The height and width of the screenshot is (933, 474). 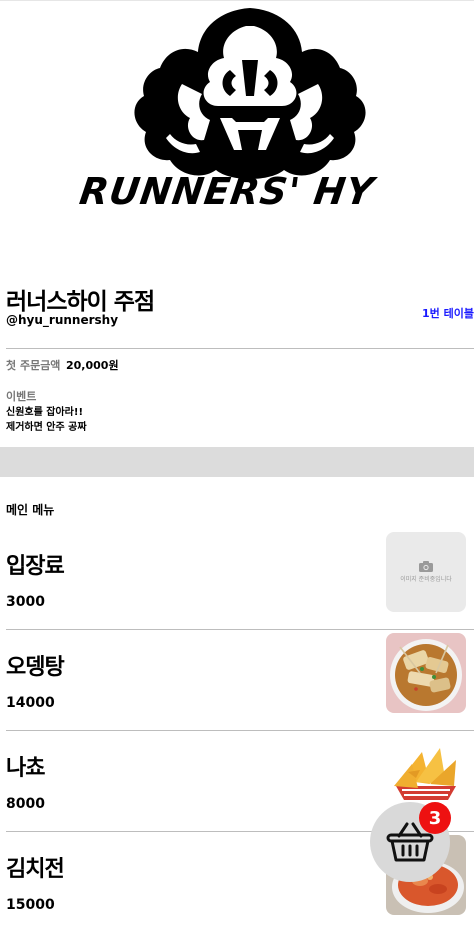 What do you see at coordinates (35, 667) in the screenshot?
I see `menu-item-name: 오뎅탕` at bounding box center [35, 667].